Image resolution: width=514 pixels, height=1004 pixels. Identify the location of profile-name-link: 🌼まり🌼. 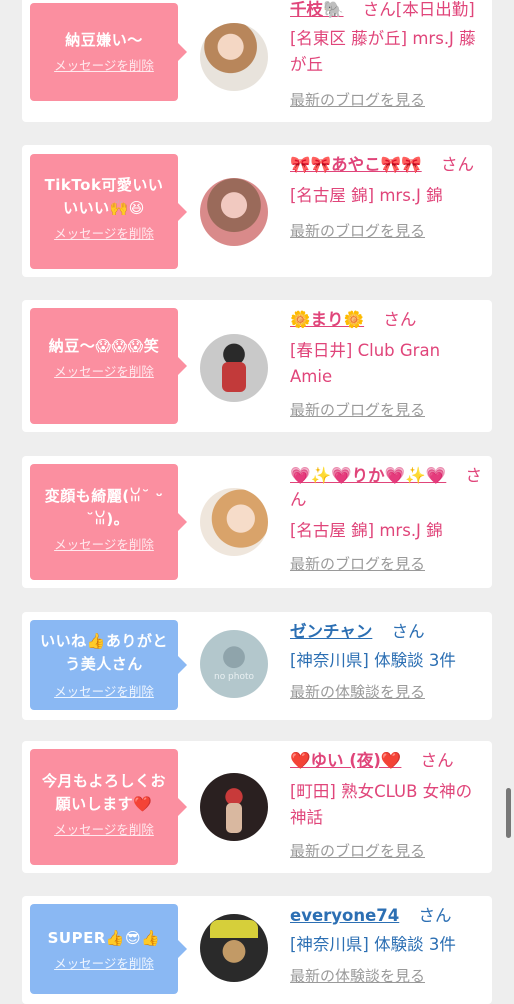
(327, 319).